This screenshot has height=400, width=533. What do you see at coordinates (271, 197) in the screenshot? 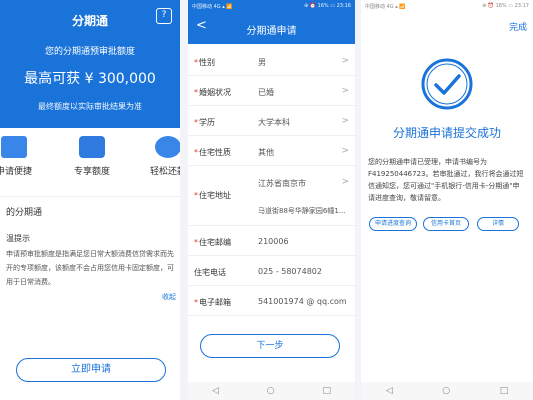
I see `form-row-address: *住宅地址 江苏省南京市 马道街88号华静家园6幢1... >` at bounding box center [271, 197].